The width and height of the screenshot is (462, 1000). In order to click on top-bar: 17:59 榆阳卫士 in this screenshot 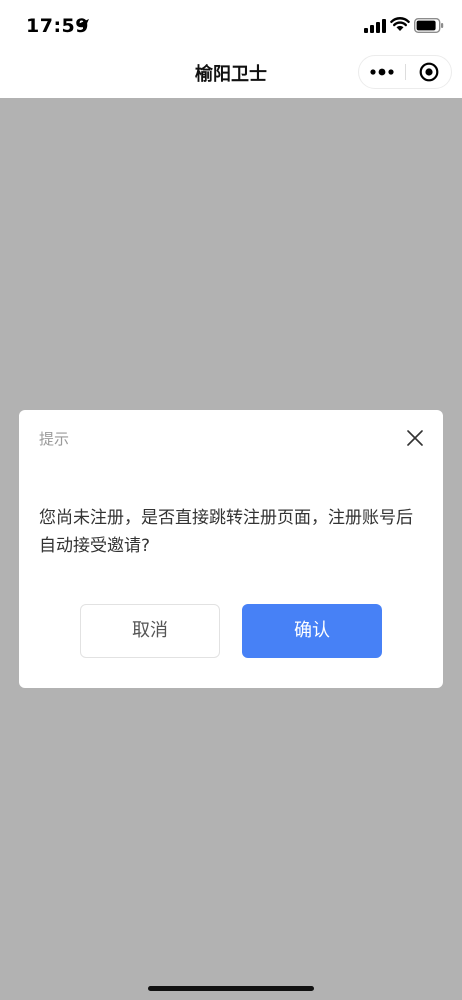, I will do `click(231, 49)`.